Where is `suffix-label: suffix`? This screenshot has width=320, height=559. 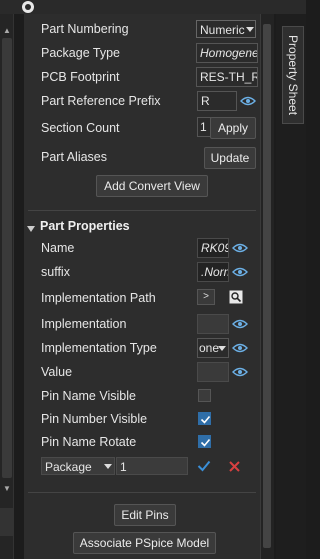
suffix-label: suffix is located at coordinates (55, 272).